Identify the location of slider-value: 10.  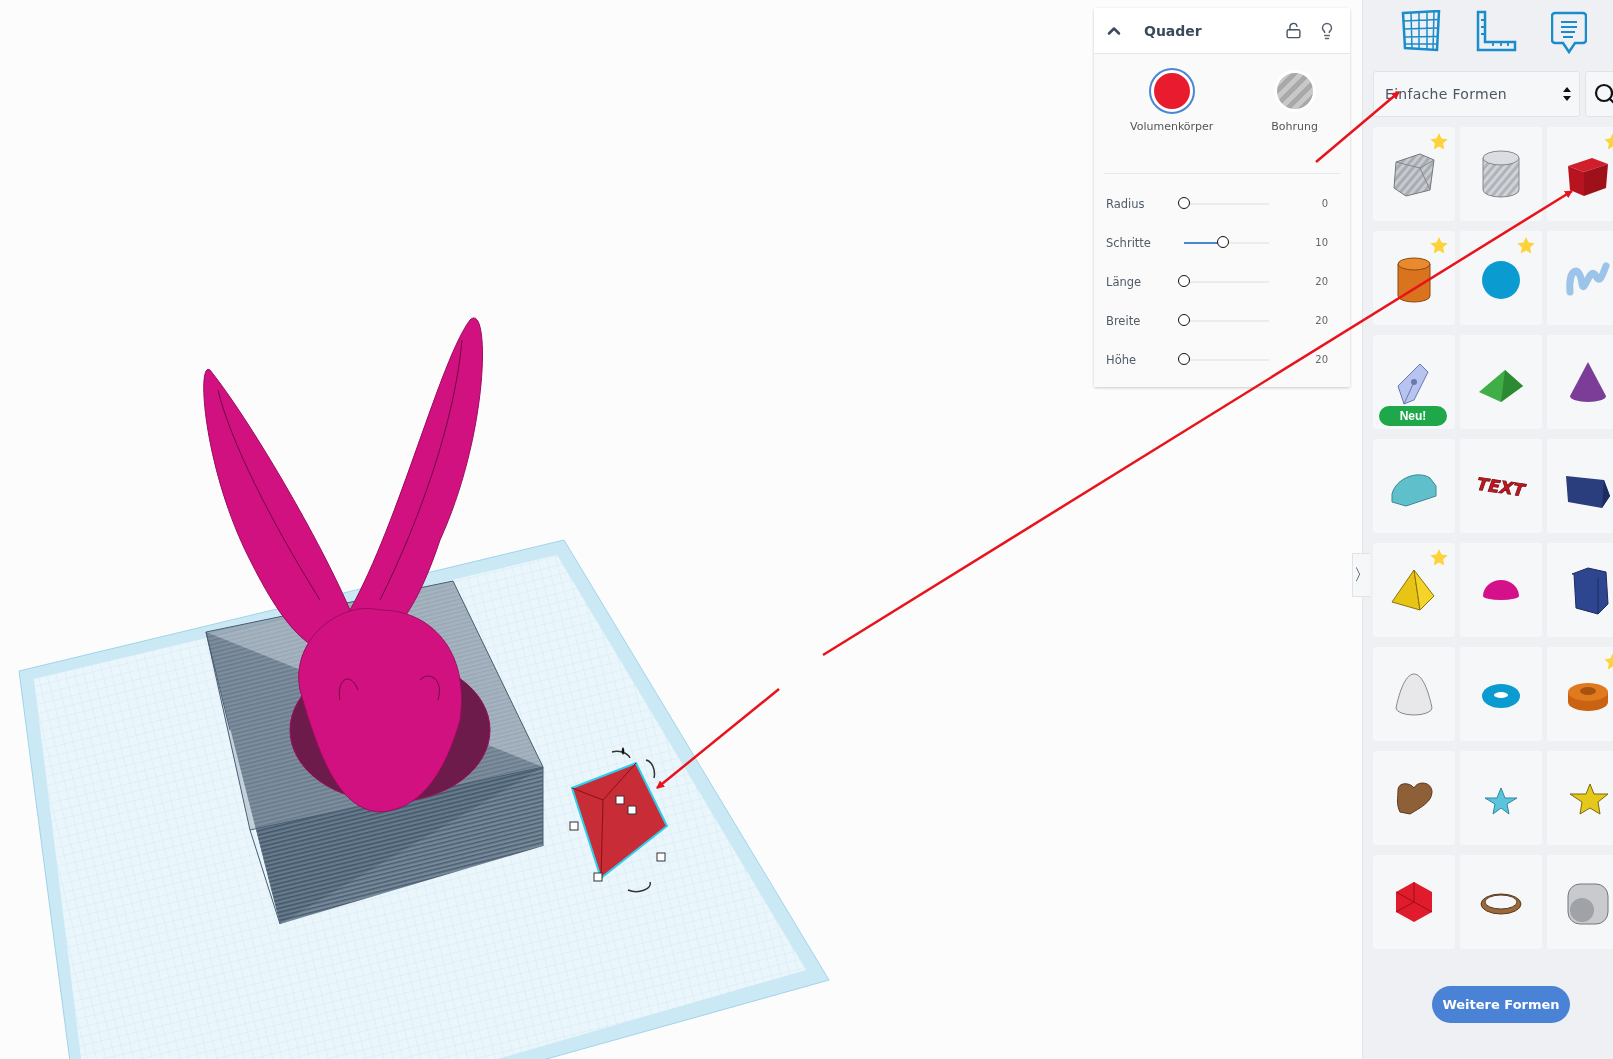
(1321, 242).